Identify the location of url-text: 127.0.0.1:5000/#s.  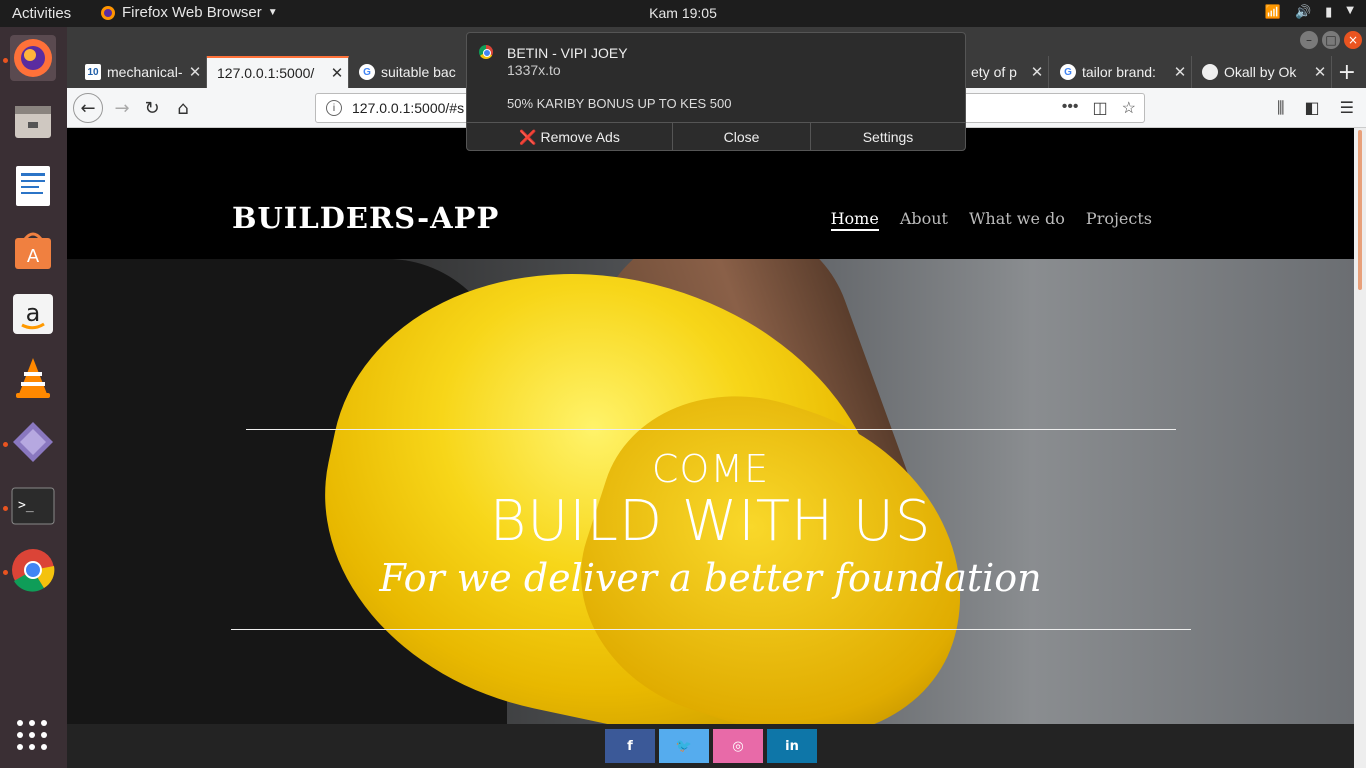
(408, 108).